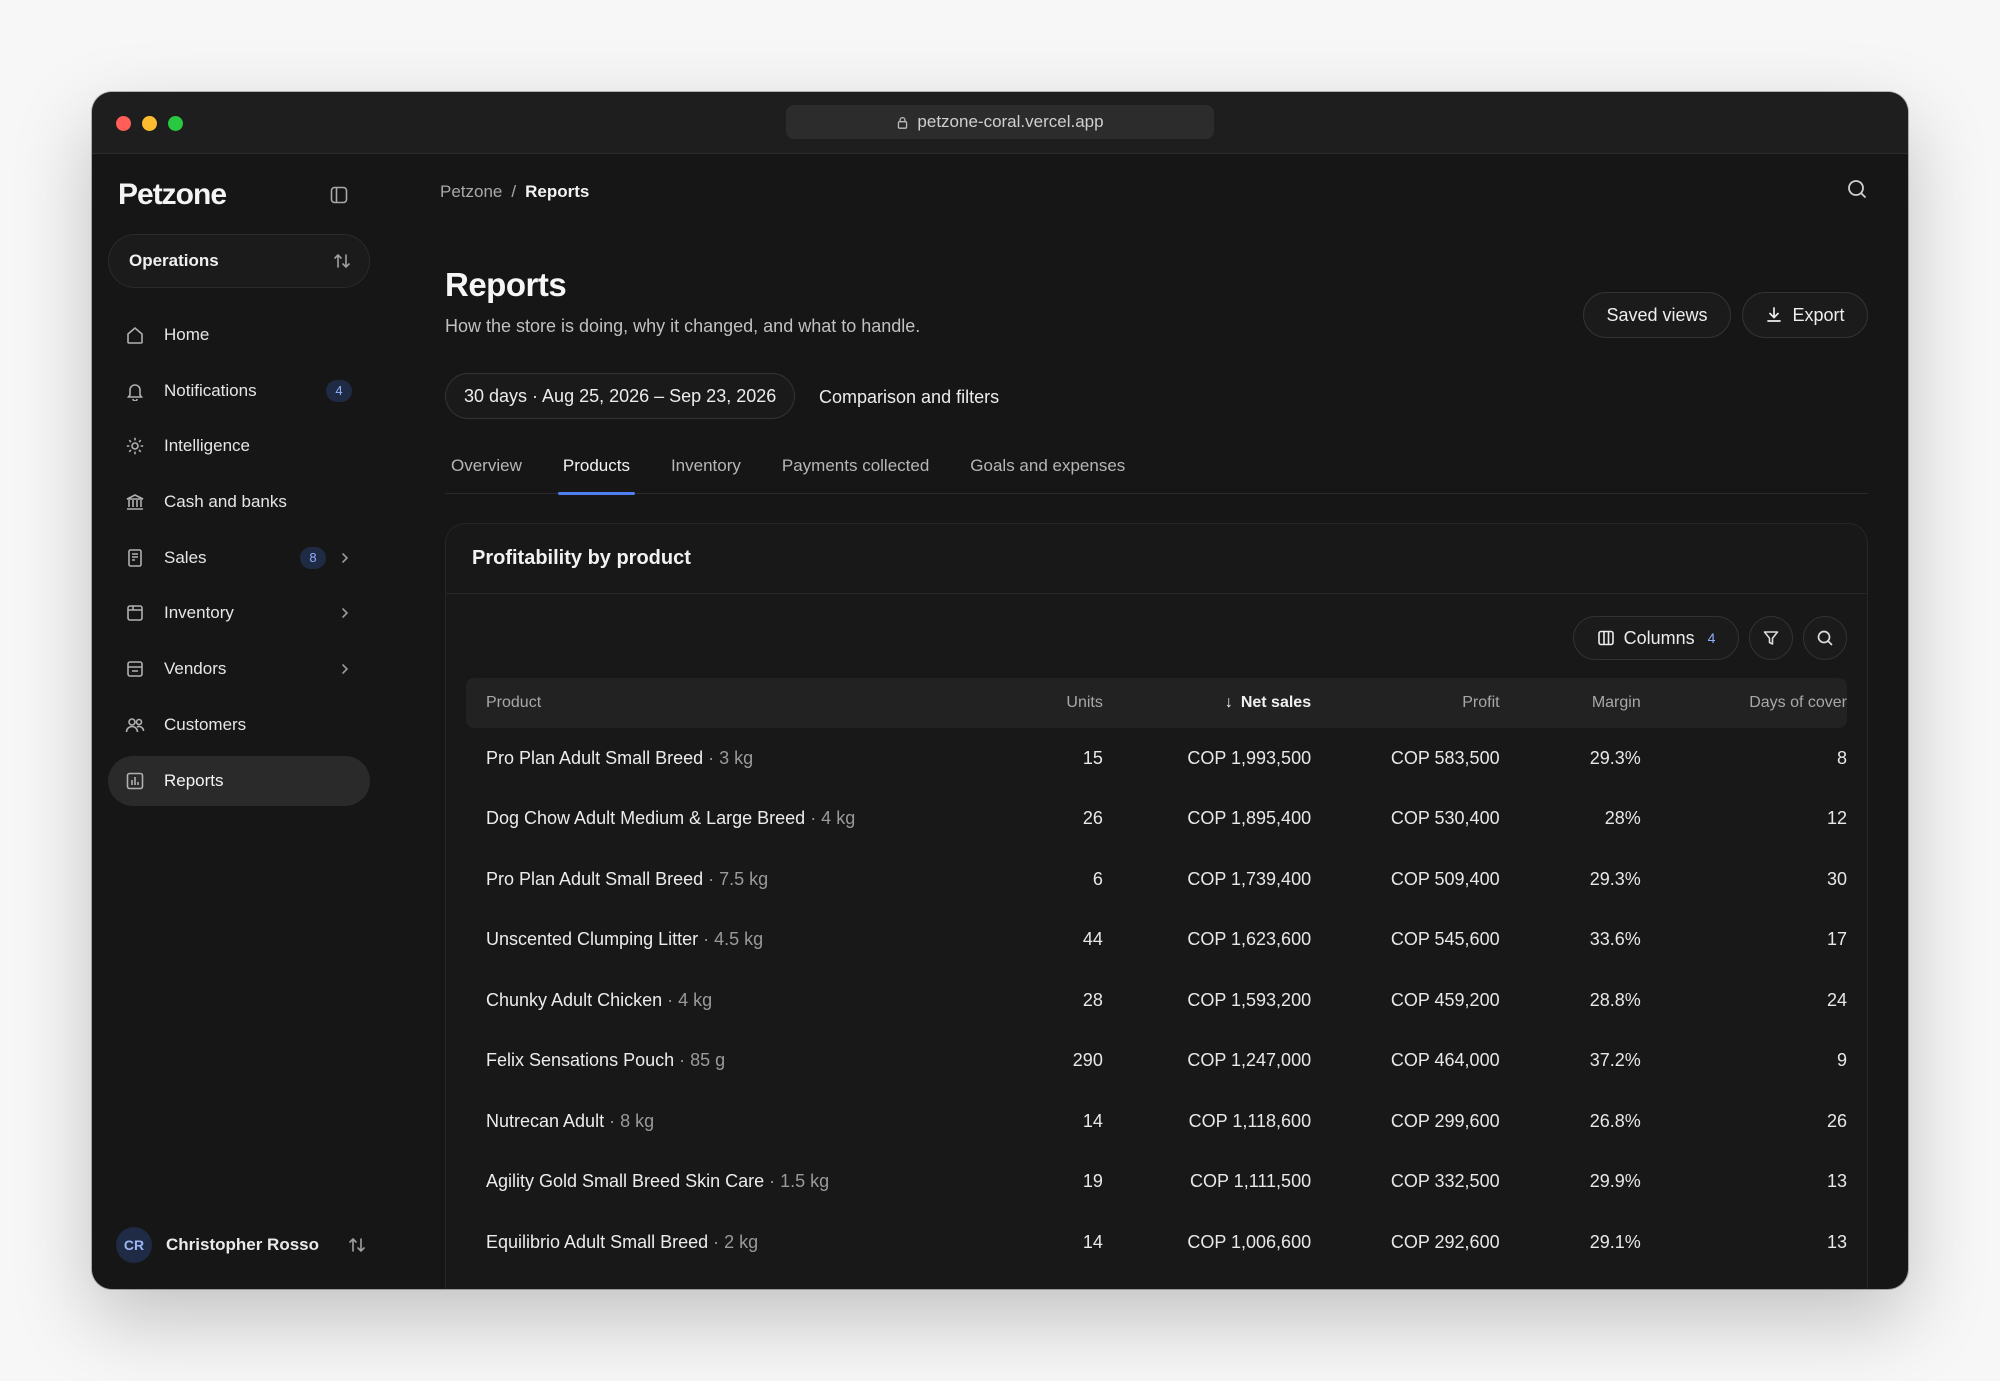 The width and height of the screenshot is (2000, 1381). I want to click on sidebar-item-sales: Sales 8, so click(239, 558).